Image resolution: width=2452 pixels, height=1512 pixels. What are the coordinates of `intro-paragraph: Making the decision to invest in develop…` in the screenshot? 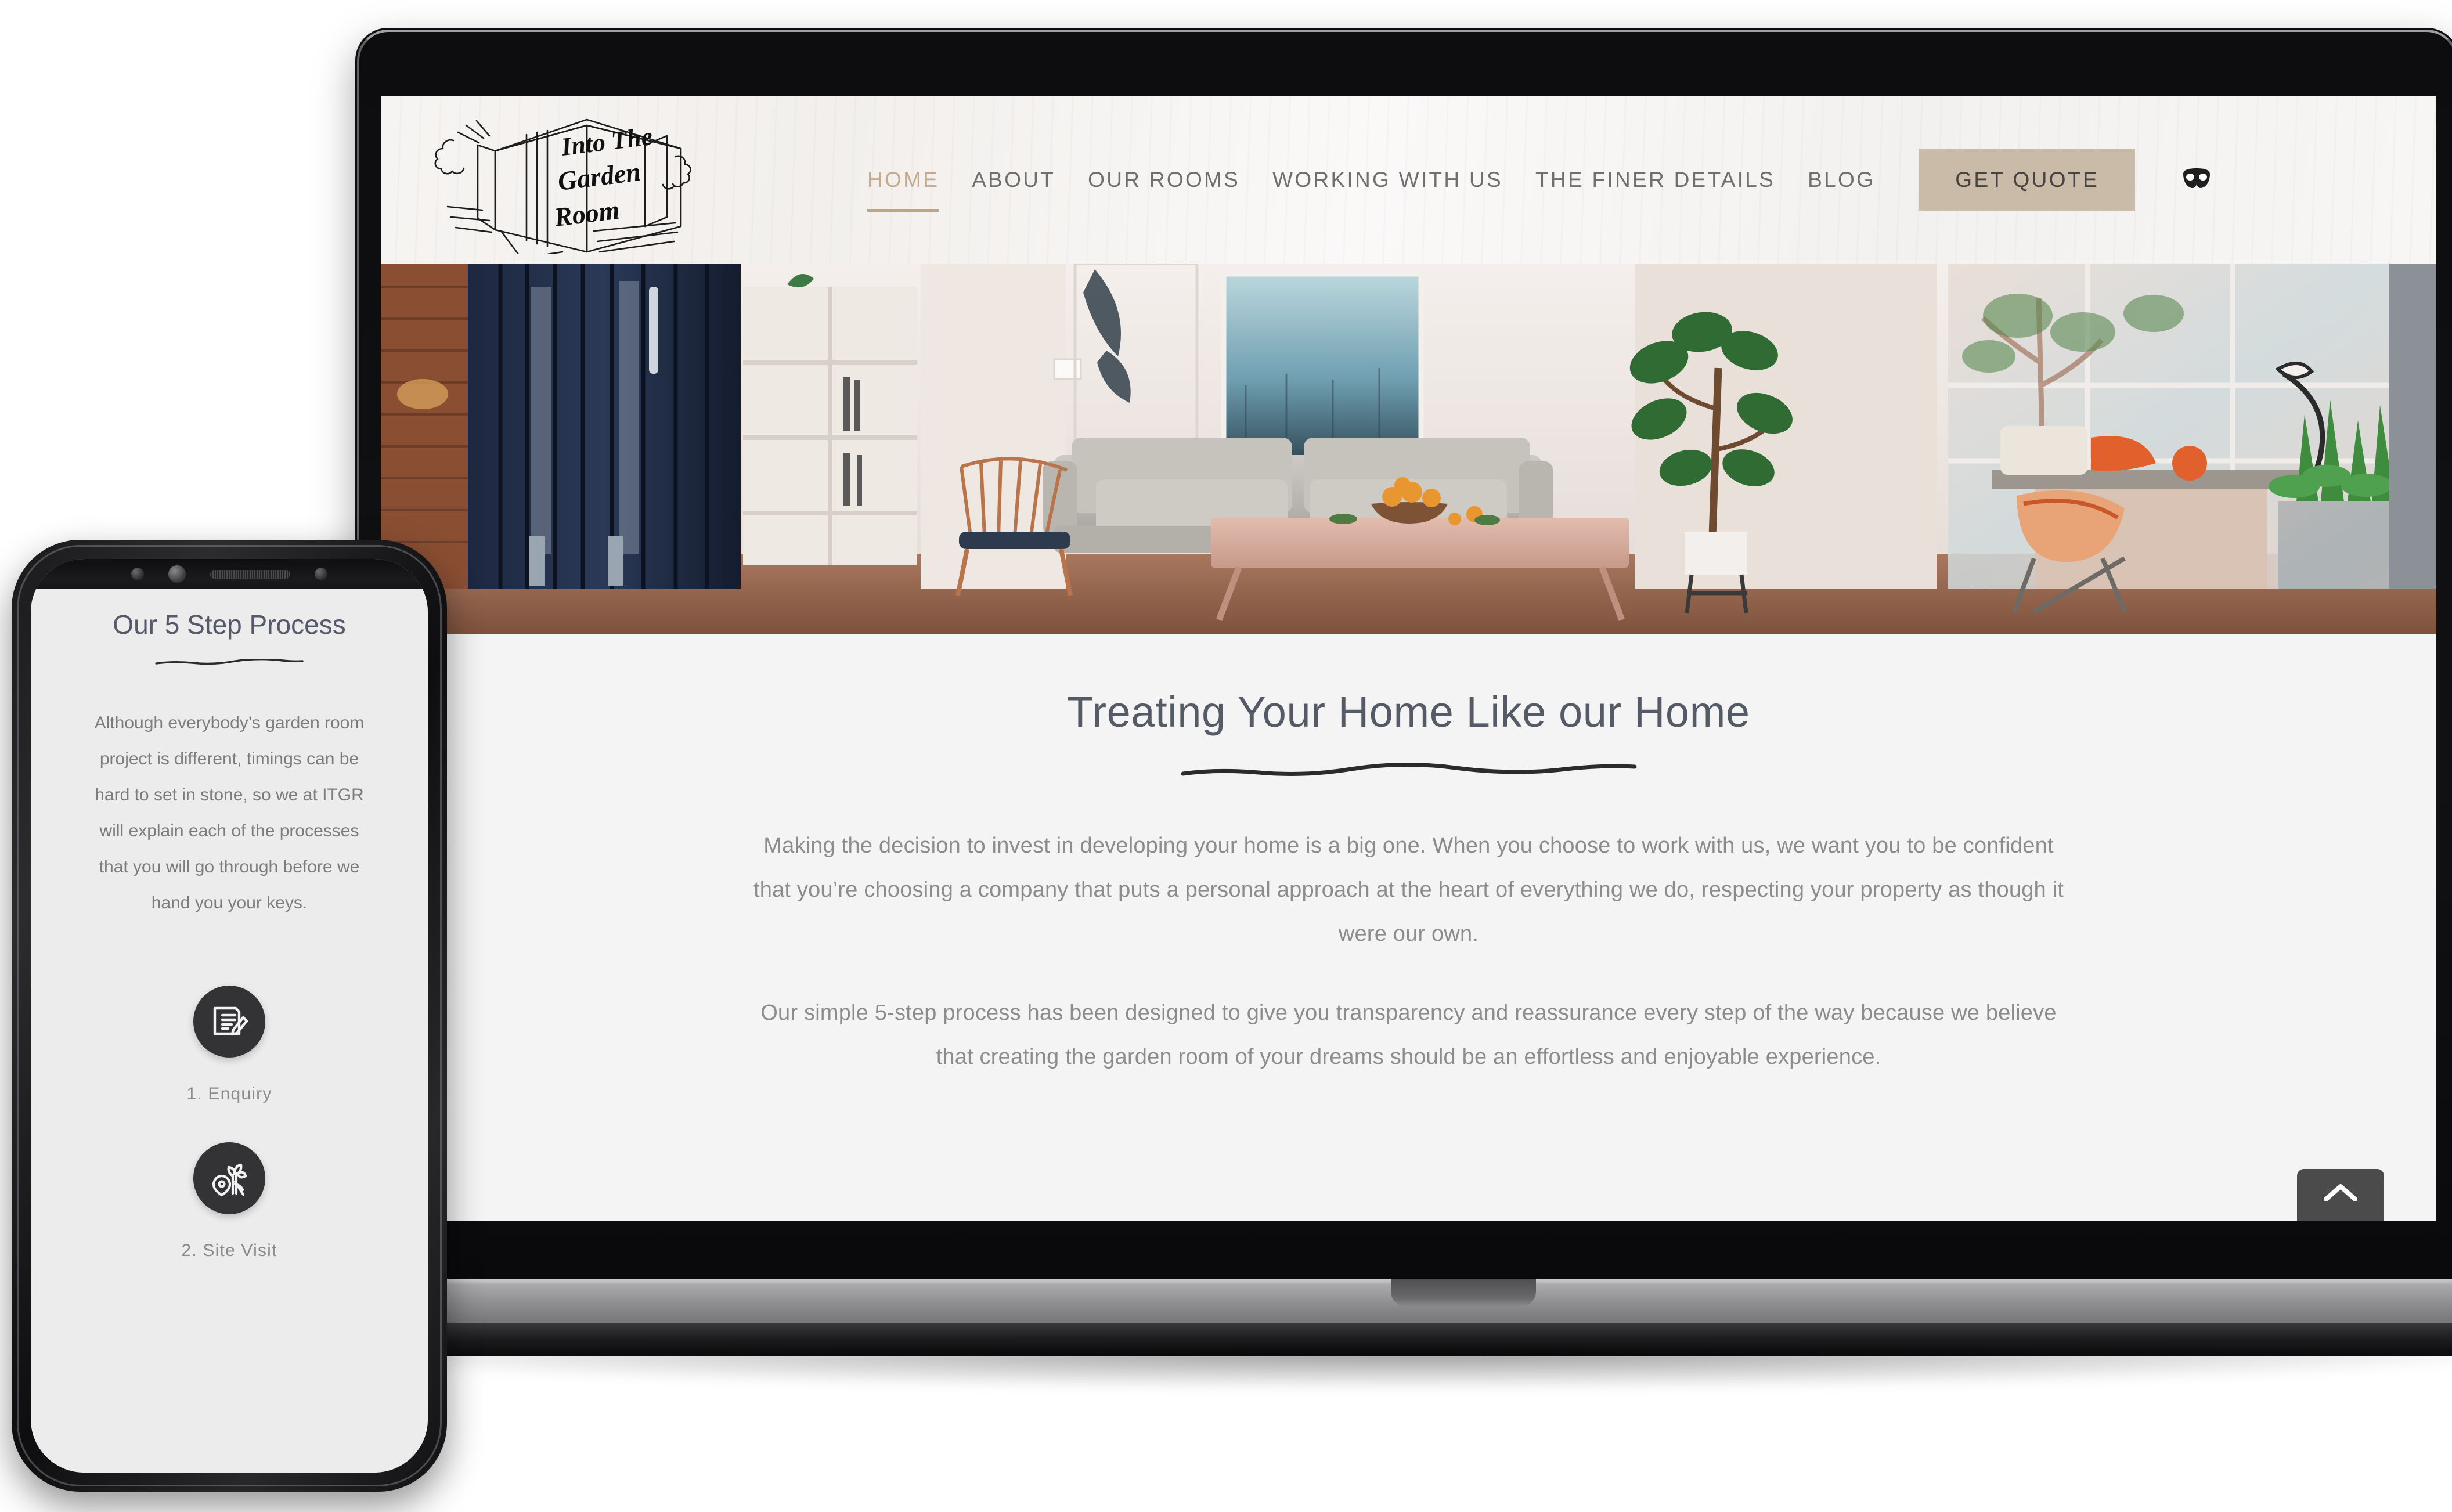 It's located at (1408, 889).